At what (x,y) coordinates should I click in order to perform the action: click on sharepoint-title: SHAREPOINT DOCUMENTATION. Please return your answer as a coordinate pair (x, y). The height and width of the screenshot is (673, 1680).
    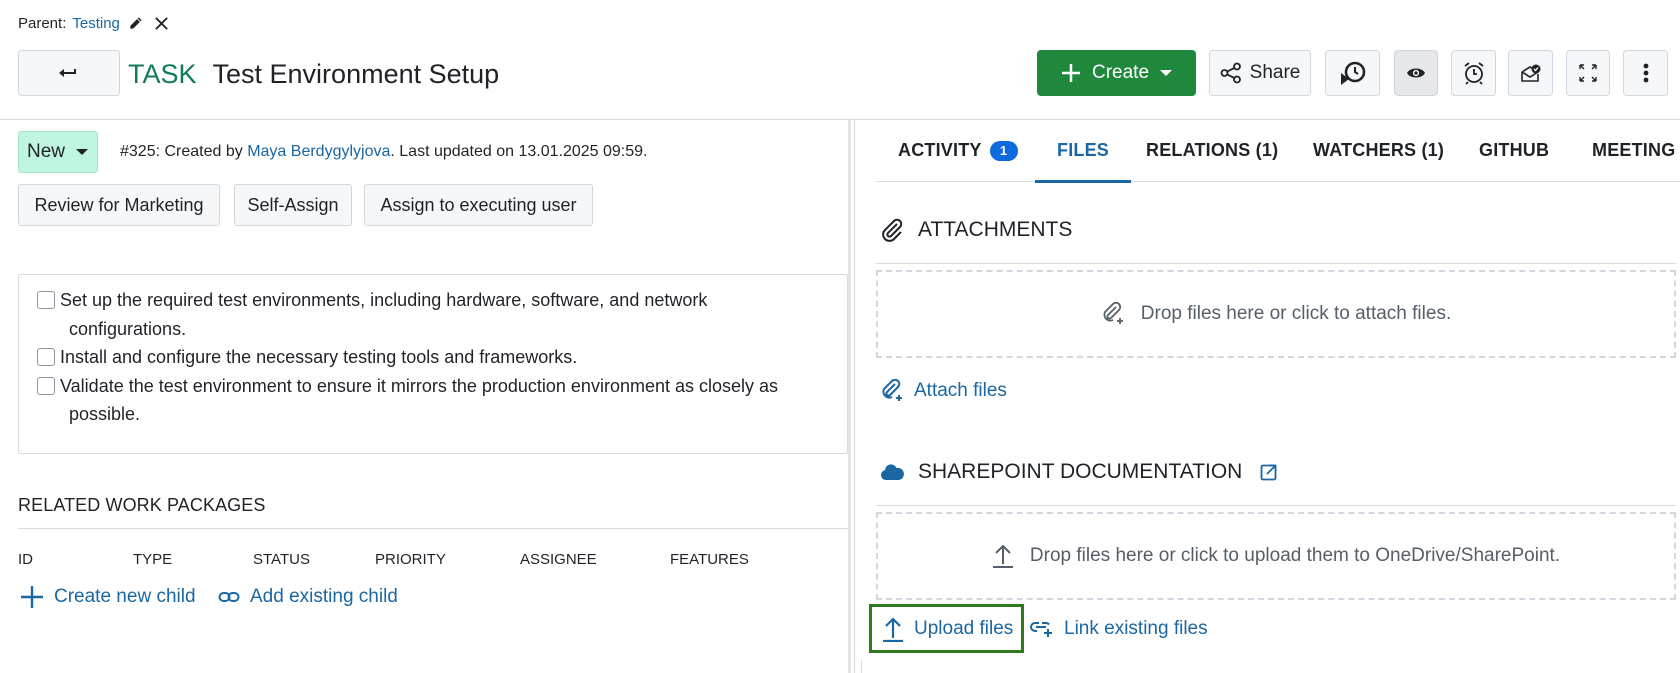
    Looking at the image, I should click on (1080, 471).